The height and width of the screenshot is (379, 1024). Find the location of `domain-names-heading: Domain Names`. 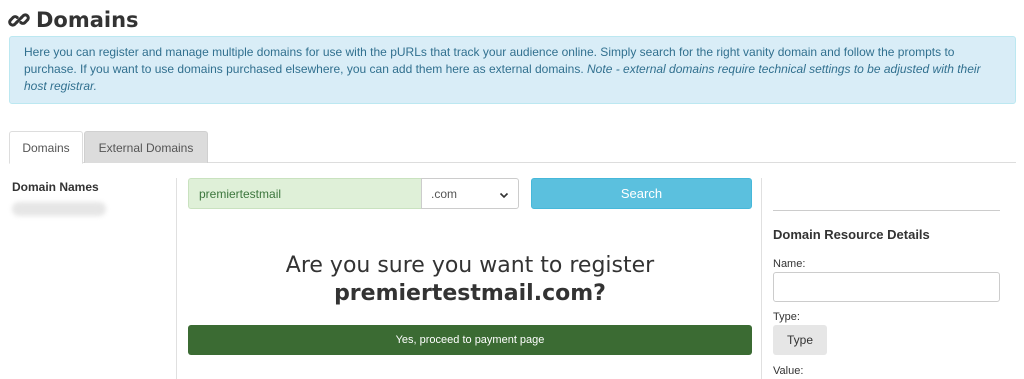

domain-names-heading: Domain Names is located at coordinates (55, 187).